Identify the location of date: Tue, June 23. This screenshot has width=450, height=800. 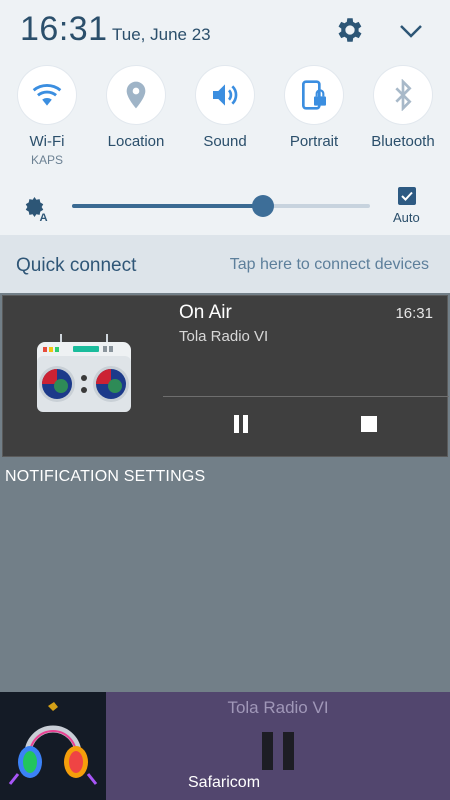
(161, 34).